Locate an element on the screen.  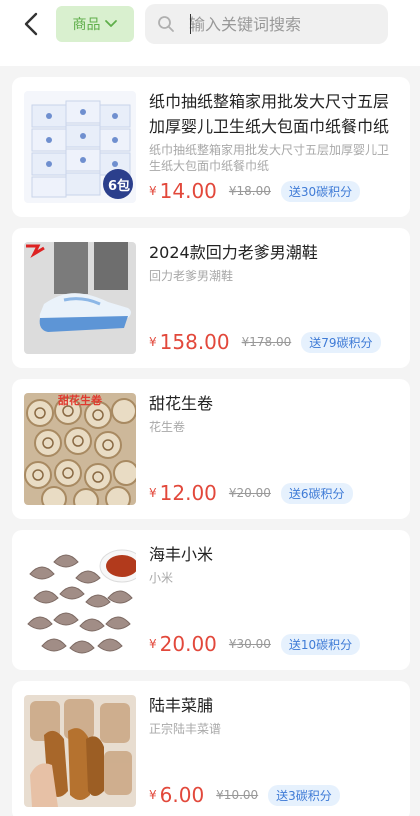
back-arrow-icon is located at coordinates (32, 24).